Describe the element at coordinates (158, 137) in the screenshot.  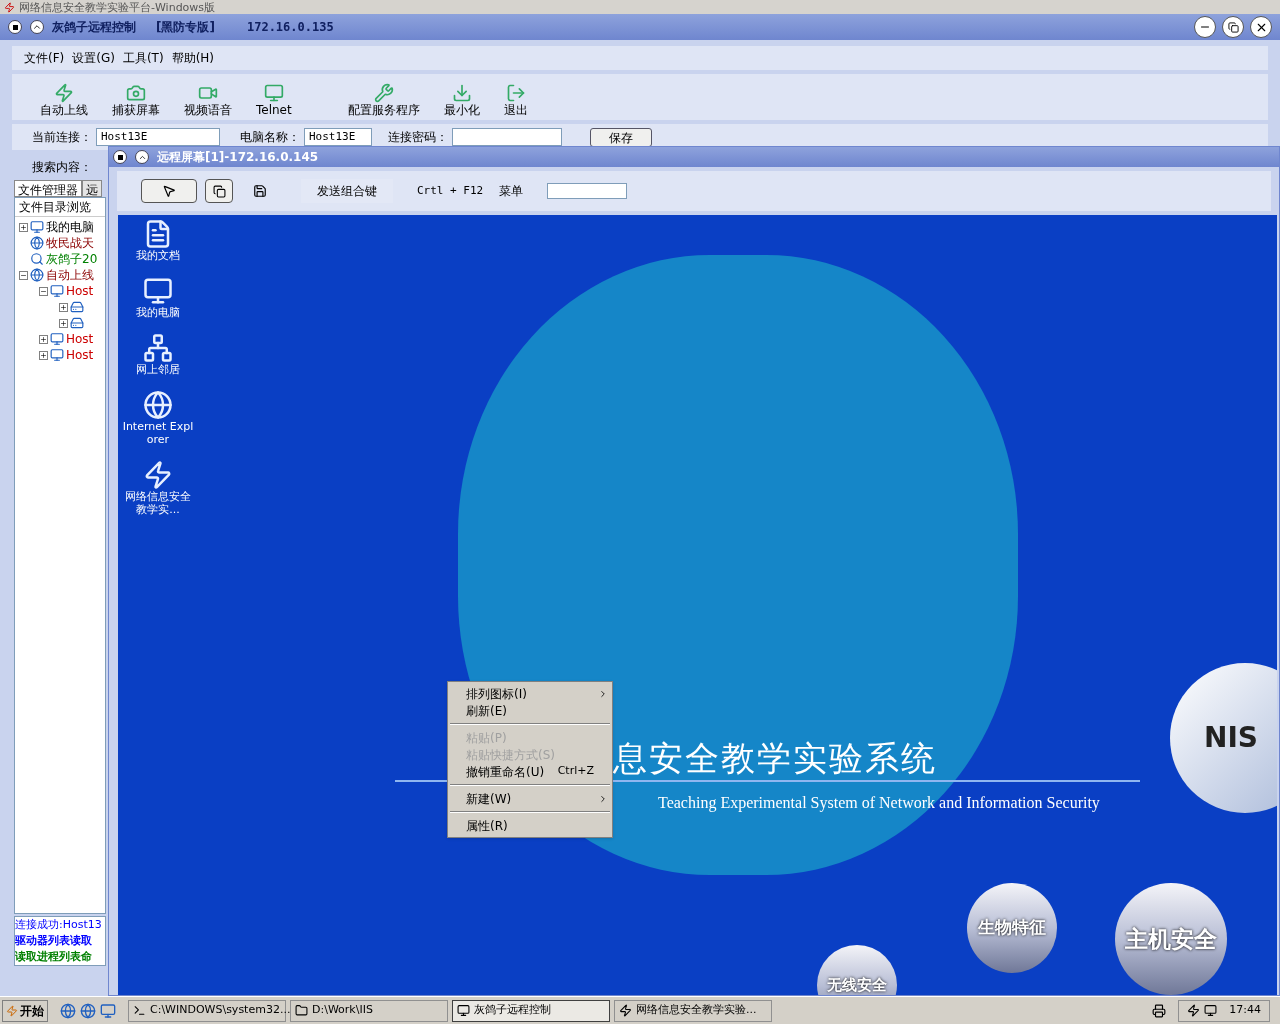
I see `current-connection-field: Host13E` at that location.